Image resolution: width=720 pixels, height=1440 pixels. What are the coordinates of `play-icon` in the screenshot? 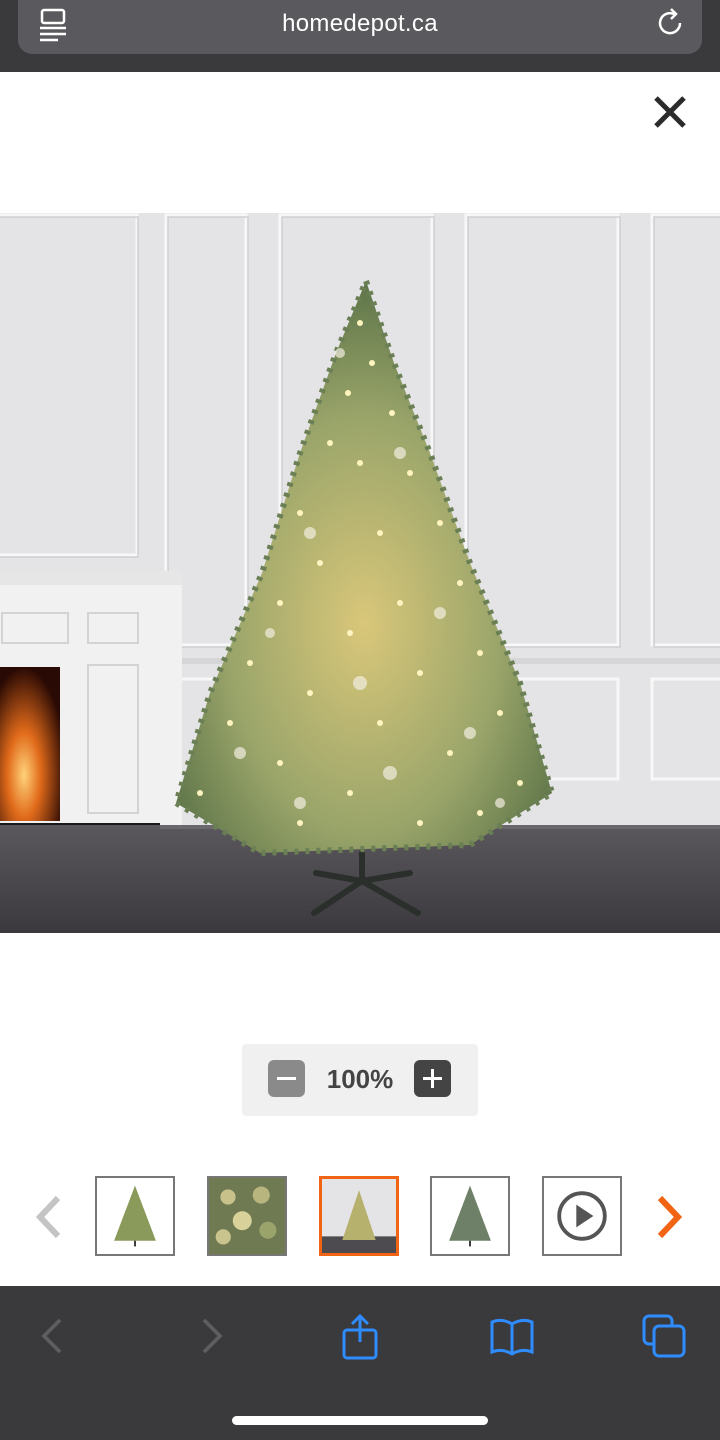 It's located at (582, 1216).